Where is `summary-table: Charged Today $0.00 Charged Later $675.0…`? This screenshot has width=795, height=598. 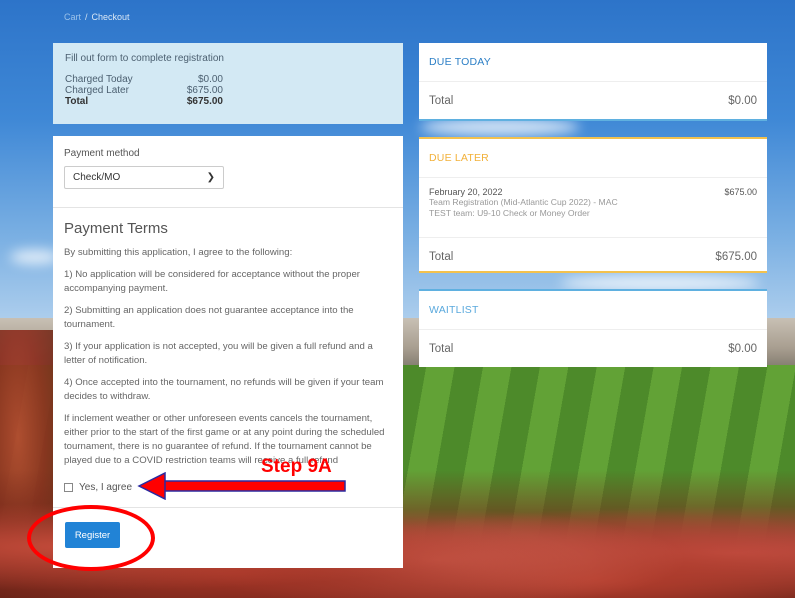
summary-table: Charged Today $0.00 Charged Later $675.0… is located at coordinates (144, 90).